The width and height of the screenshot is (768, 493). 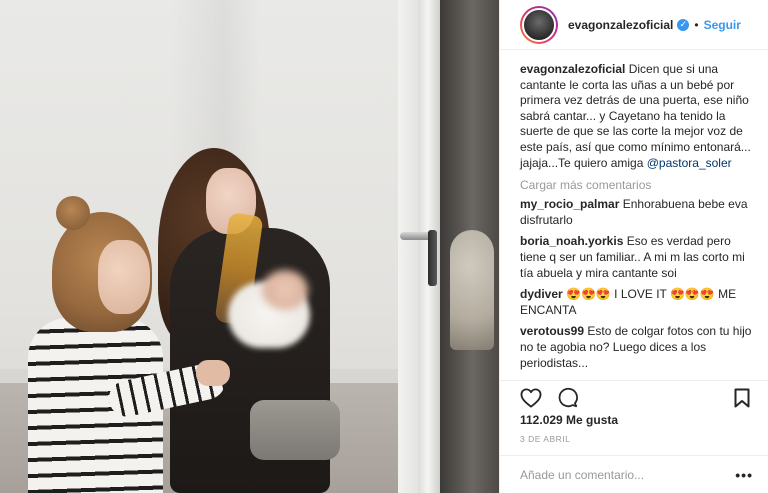 What do you see at coordinates (531, 398) in the screenshot?
I see `heart-icon` at bounding box center [531, 398].